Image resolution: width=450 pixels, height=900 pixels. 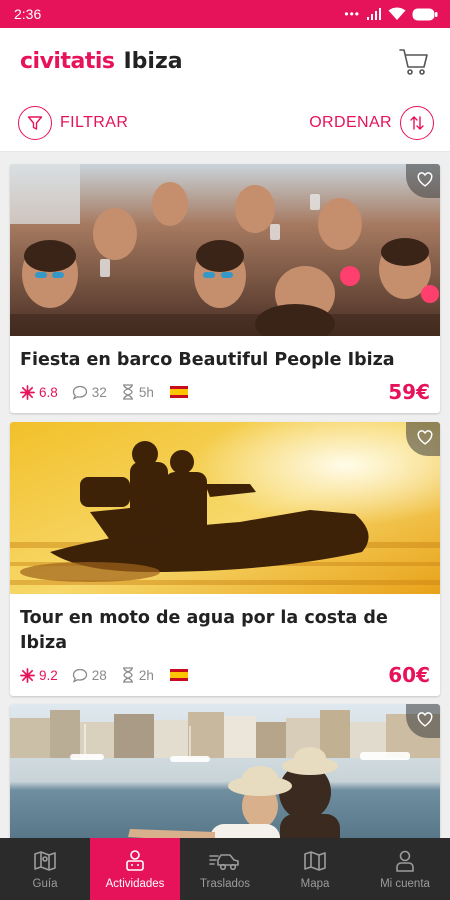 I want to click on user-icon, so click(x=405, y=861).